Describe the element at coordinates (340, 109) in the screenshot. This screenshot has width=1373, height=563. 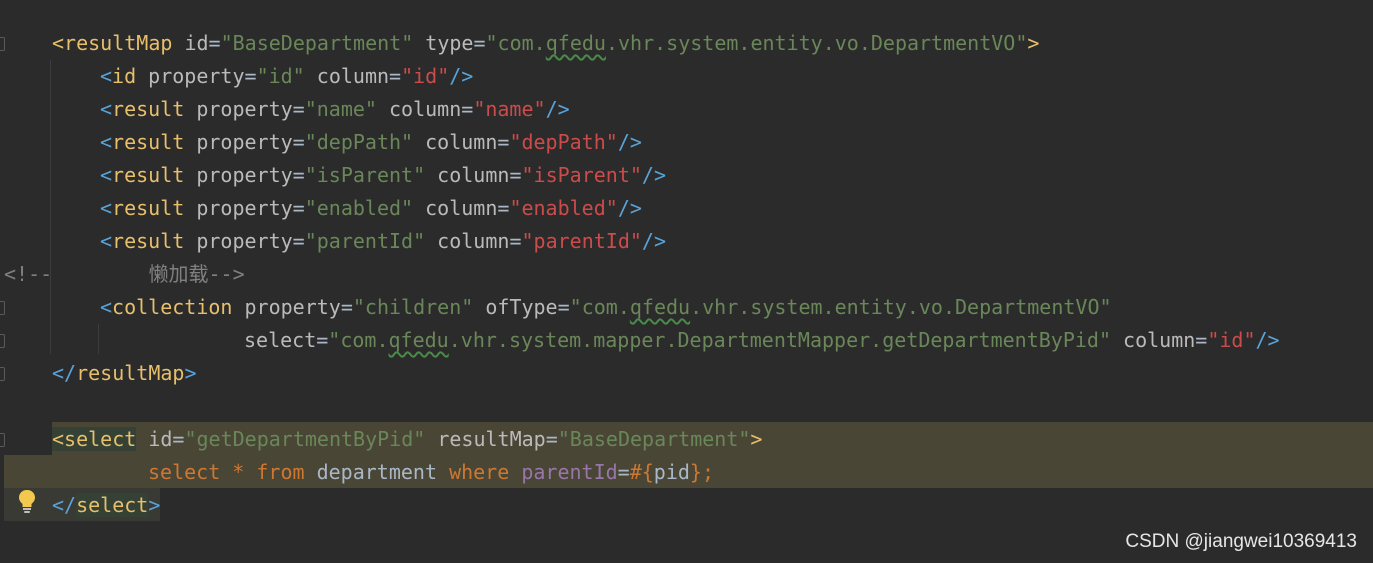
I see `code-token: "name"` at that location.